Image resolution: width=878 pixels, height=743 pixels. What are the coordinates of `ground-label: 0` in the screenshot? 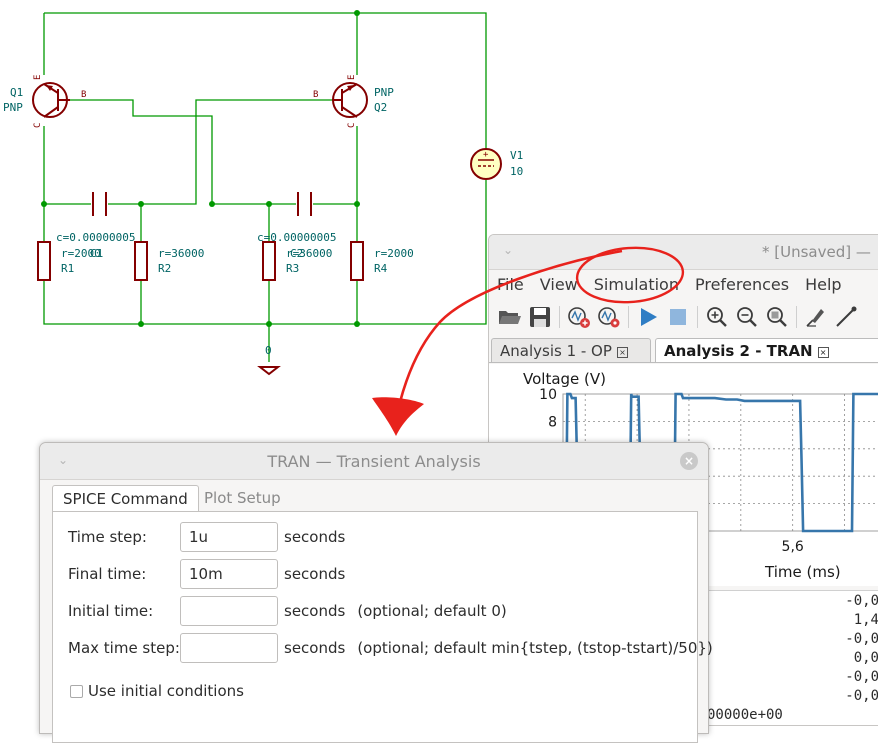 It's located at (268, 350).